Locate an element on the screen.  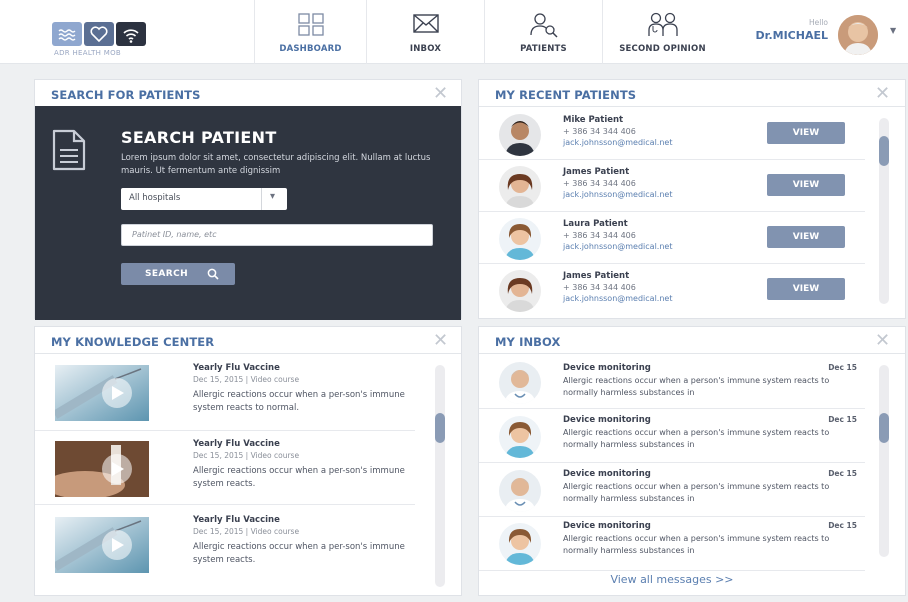
envelope-icon is located at coordinates (425, 23).